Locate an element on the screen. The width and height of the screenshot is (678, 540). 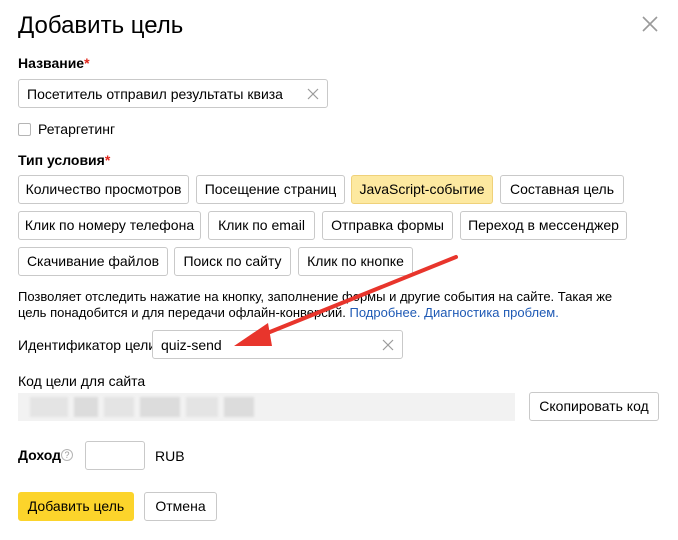
more-link: Подробнее. is located at coordinates (385, 312).